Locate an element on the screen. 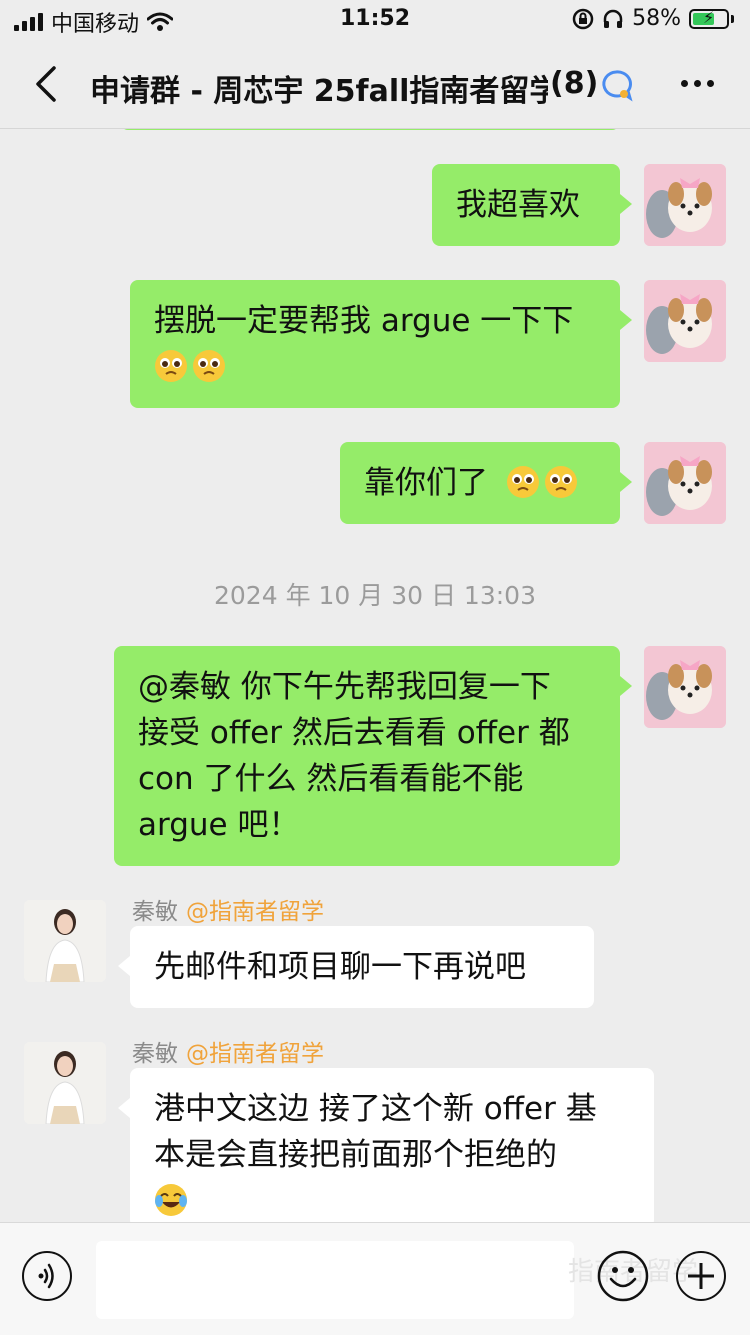 Image resolution: width=750 pixels, height=1335 pixels. message-bubble-other: 先邮件和项目聊一下再说吧 is located at coordinates (362, 967).